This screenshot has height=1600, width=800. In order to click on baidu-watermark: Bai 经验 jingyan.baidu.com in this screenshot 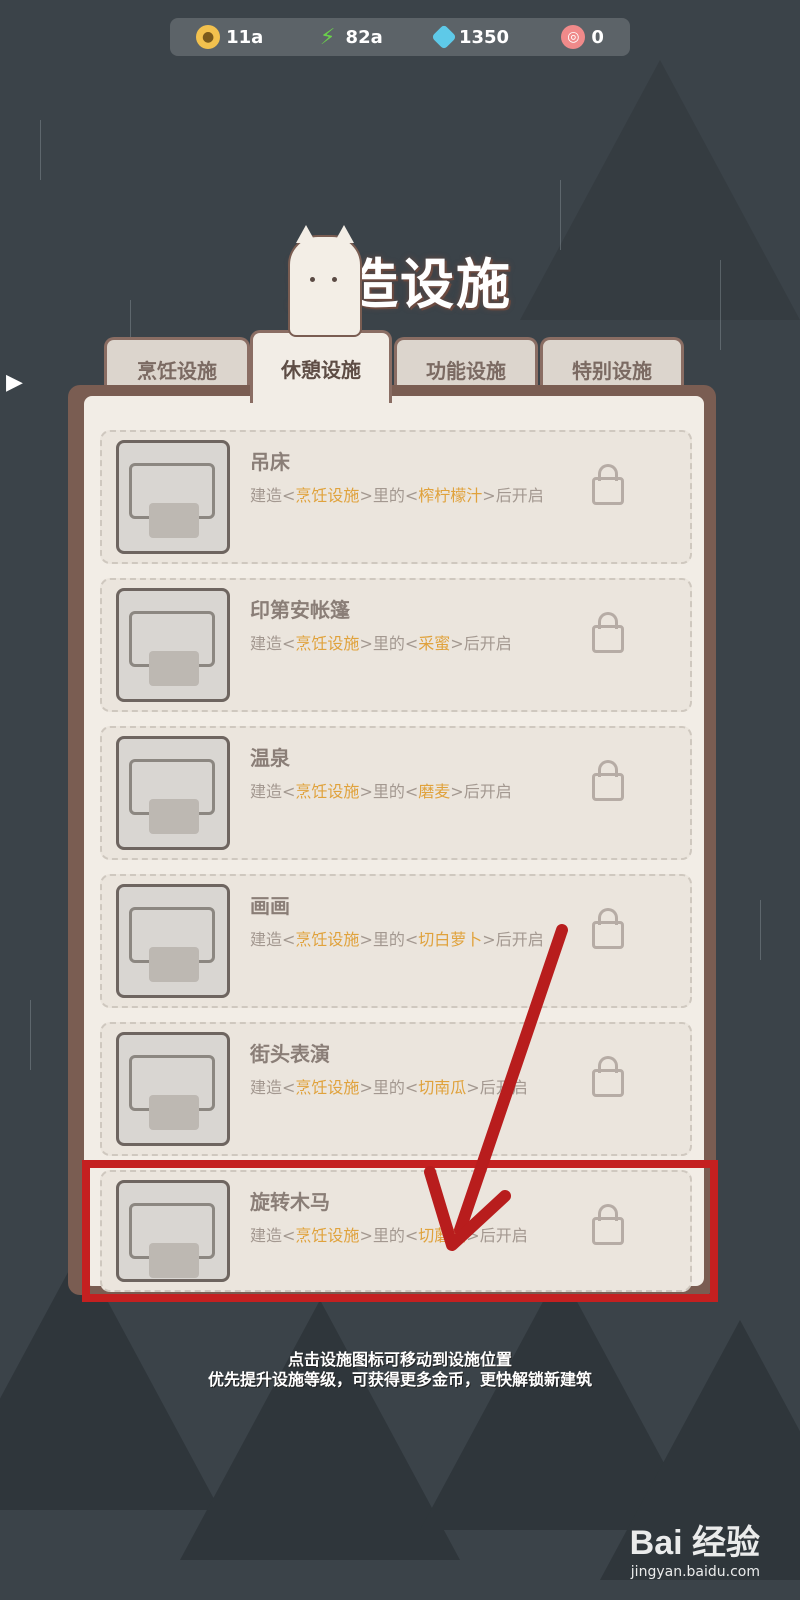, I will do `click(695, 1547)`.